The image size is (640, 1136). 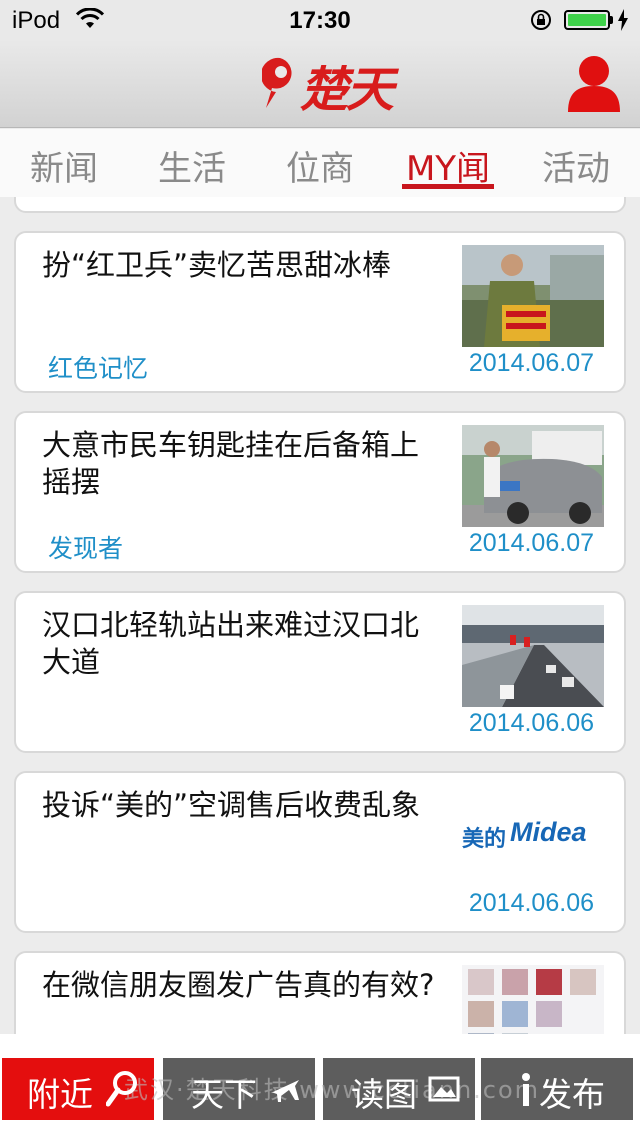 What do you see at coordinates (623, 20) in the screenshot?
I see `charging-icon` at bounding box center [623, 20].